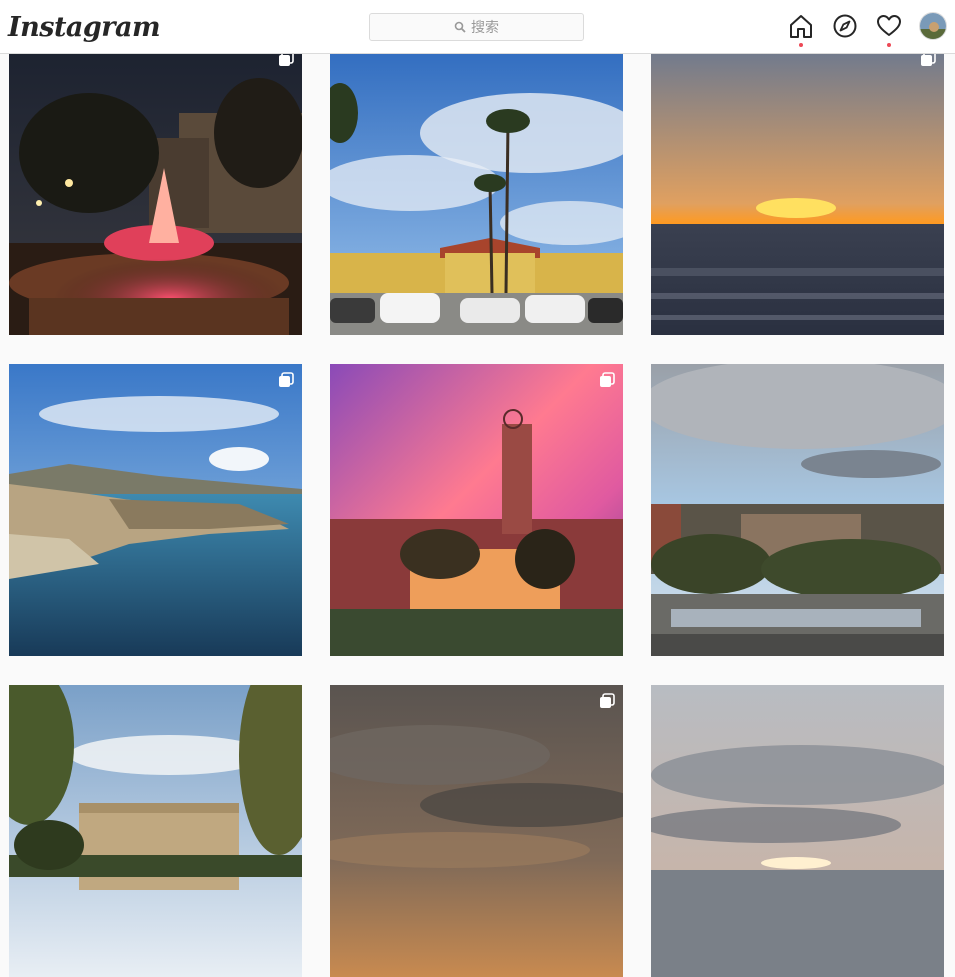 This screenshot has width=955, height=977. I want to click on search-placeholder: 搜索, so click(485, 27).